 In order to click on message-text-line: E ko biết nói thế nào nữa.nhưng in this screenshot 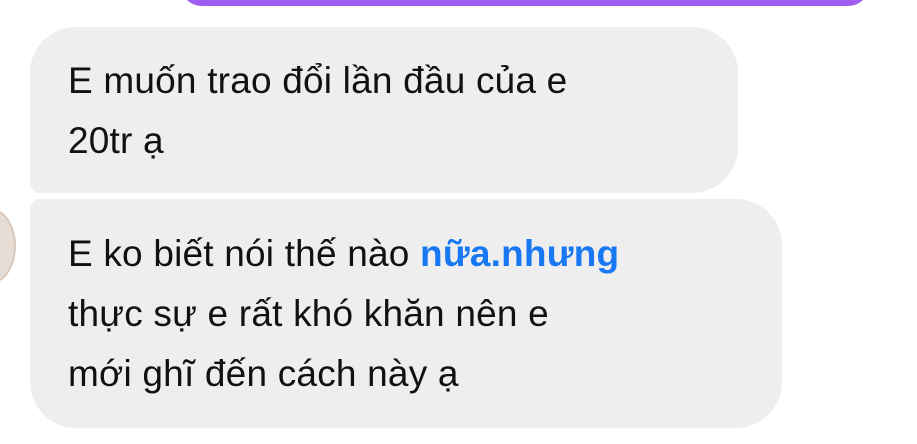, I will do `click(410, 254)`.